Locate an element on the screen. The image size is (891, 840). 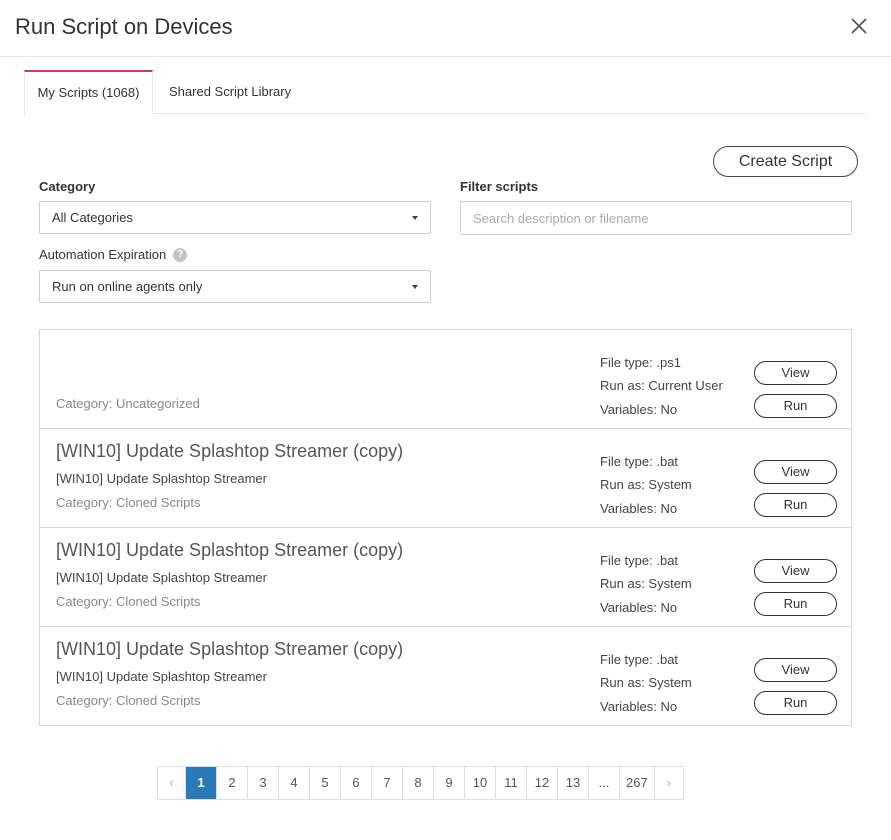
category-select: All Categories is located at coordinates (235, 217).